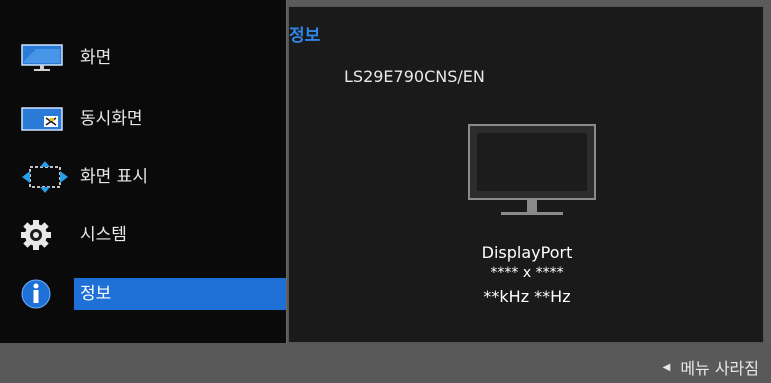  I want to click on menu-item-system: 시스템, so click(153, 235).